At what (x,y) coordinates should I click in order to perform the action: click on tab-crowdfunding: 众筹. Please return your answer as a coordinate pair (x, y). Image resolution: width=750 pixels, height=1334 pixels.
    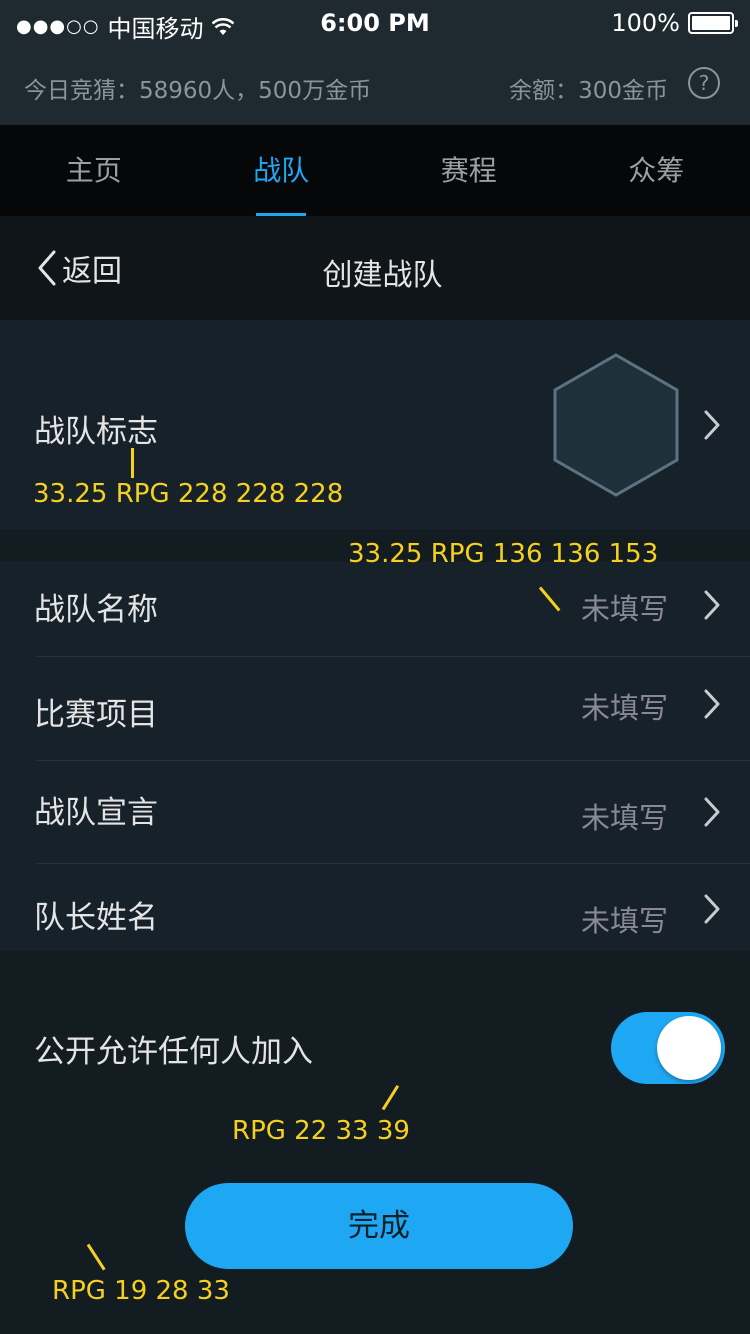
    Looking at the image, I should click on (656, 170).